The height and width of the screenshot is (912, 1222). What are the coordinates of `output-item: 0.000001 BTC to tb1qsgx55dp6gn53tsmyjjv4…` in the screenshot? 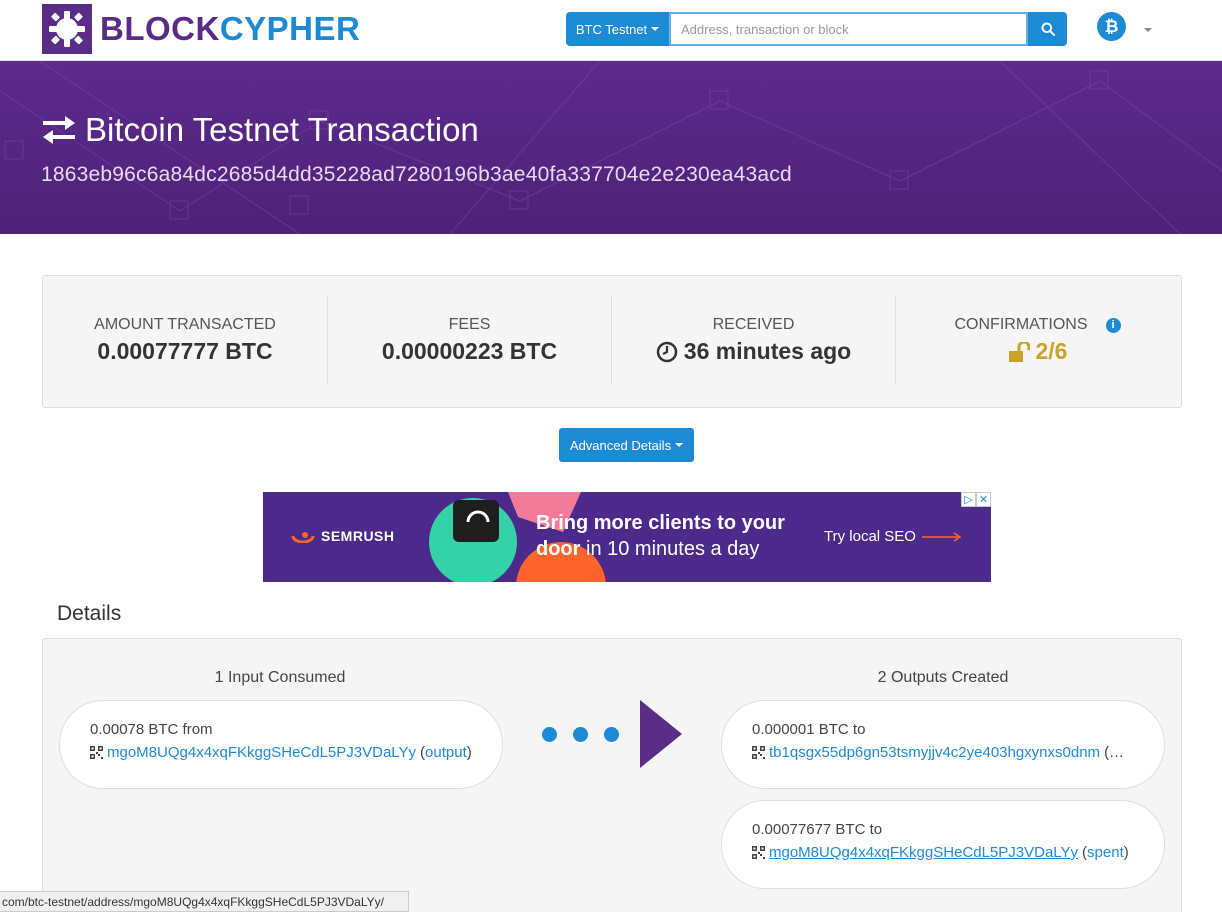 It's located at (943, 744).